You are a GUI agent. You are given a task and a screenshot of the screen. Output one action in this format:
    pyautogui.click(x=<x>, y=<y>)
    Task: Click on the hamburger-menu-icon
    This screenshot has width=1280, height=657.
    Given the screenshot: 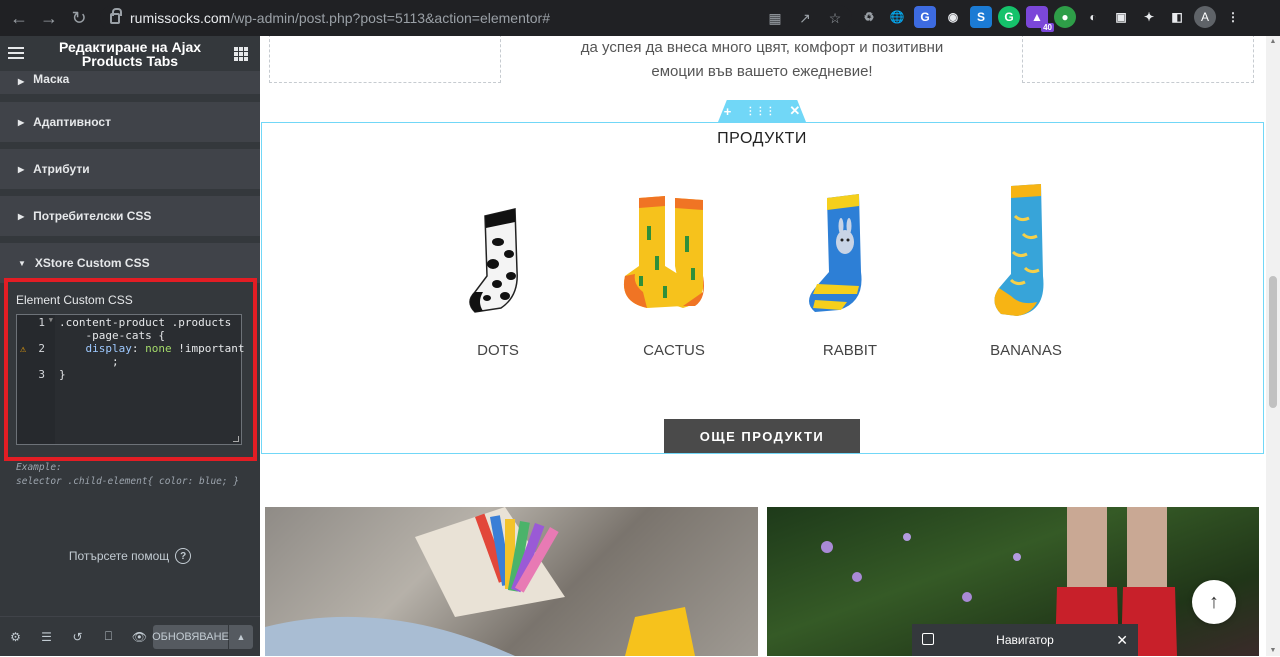 What is the action you would take?
    pyautogui.click(x=16, y=53)
    